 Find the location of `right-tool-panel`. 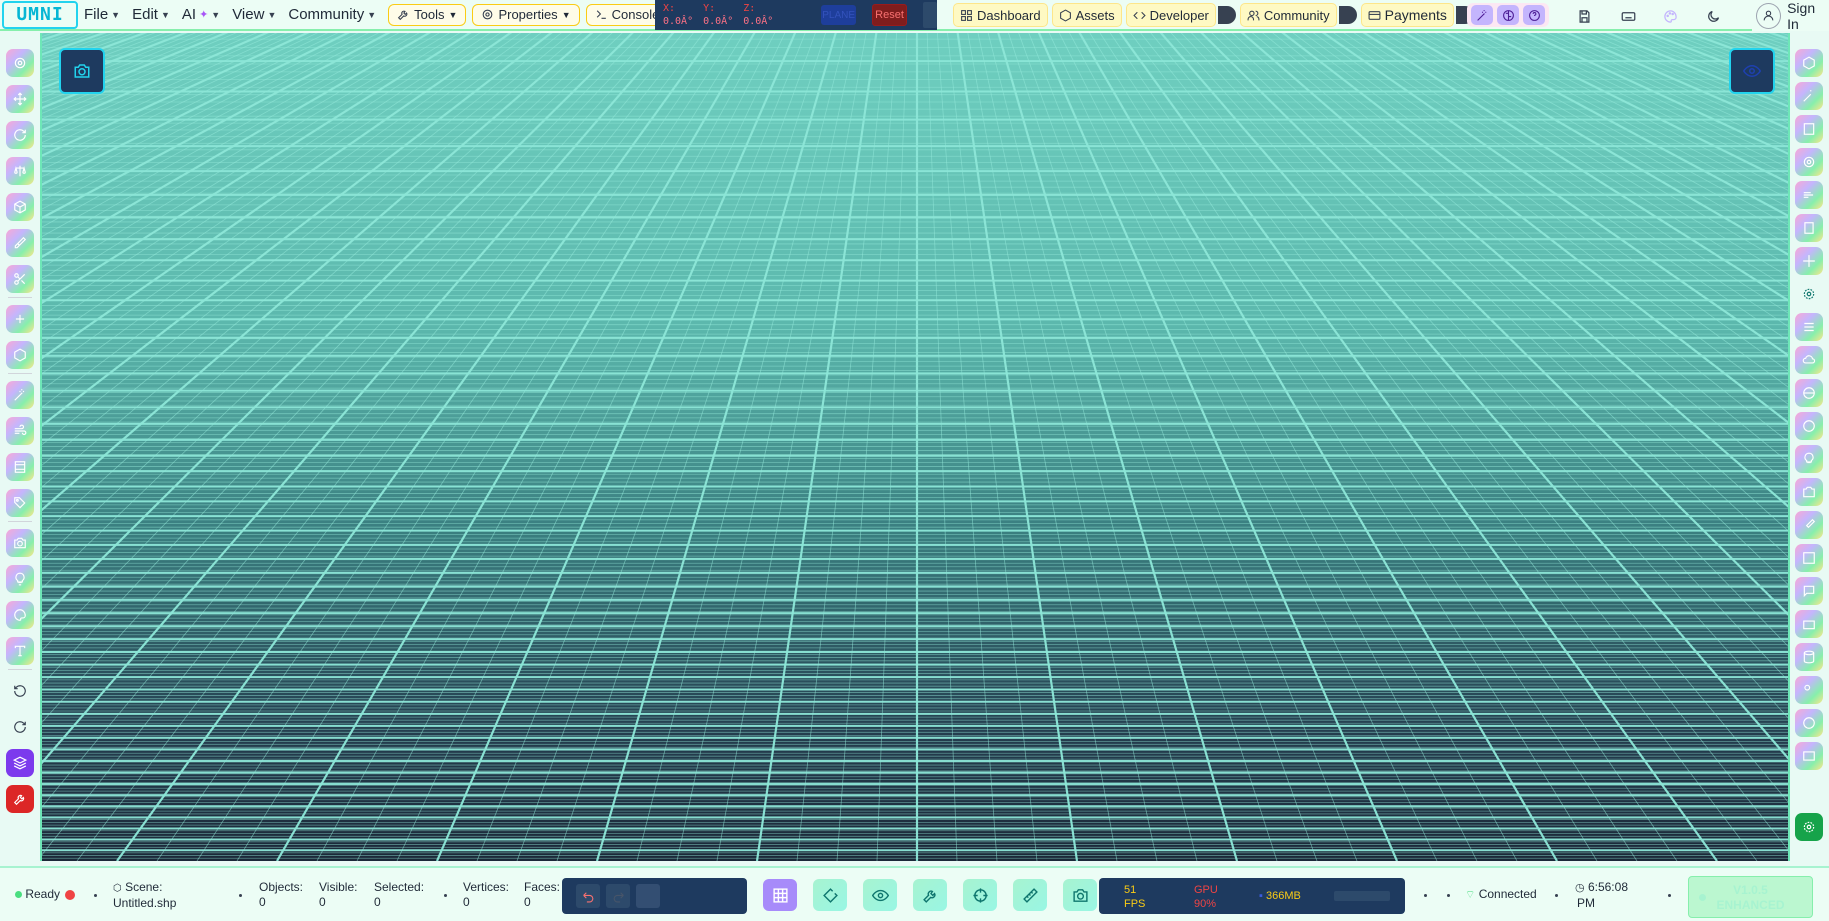

right-tool-panel is located at coordinates (1809, 756).